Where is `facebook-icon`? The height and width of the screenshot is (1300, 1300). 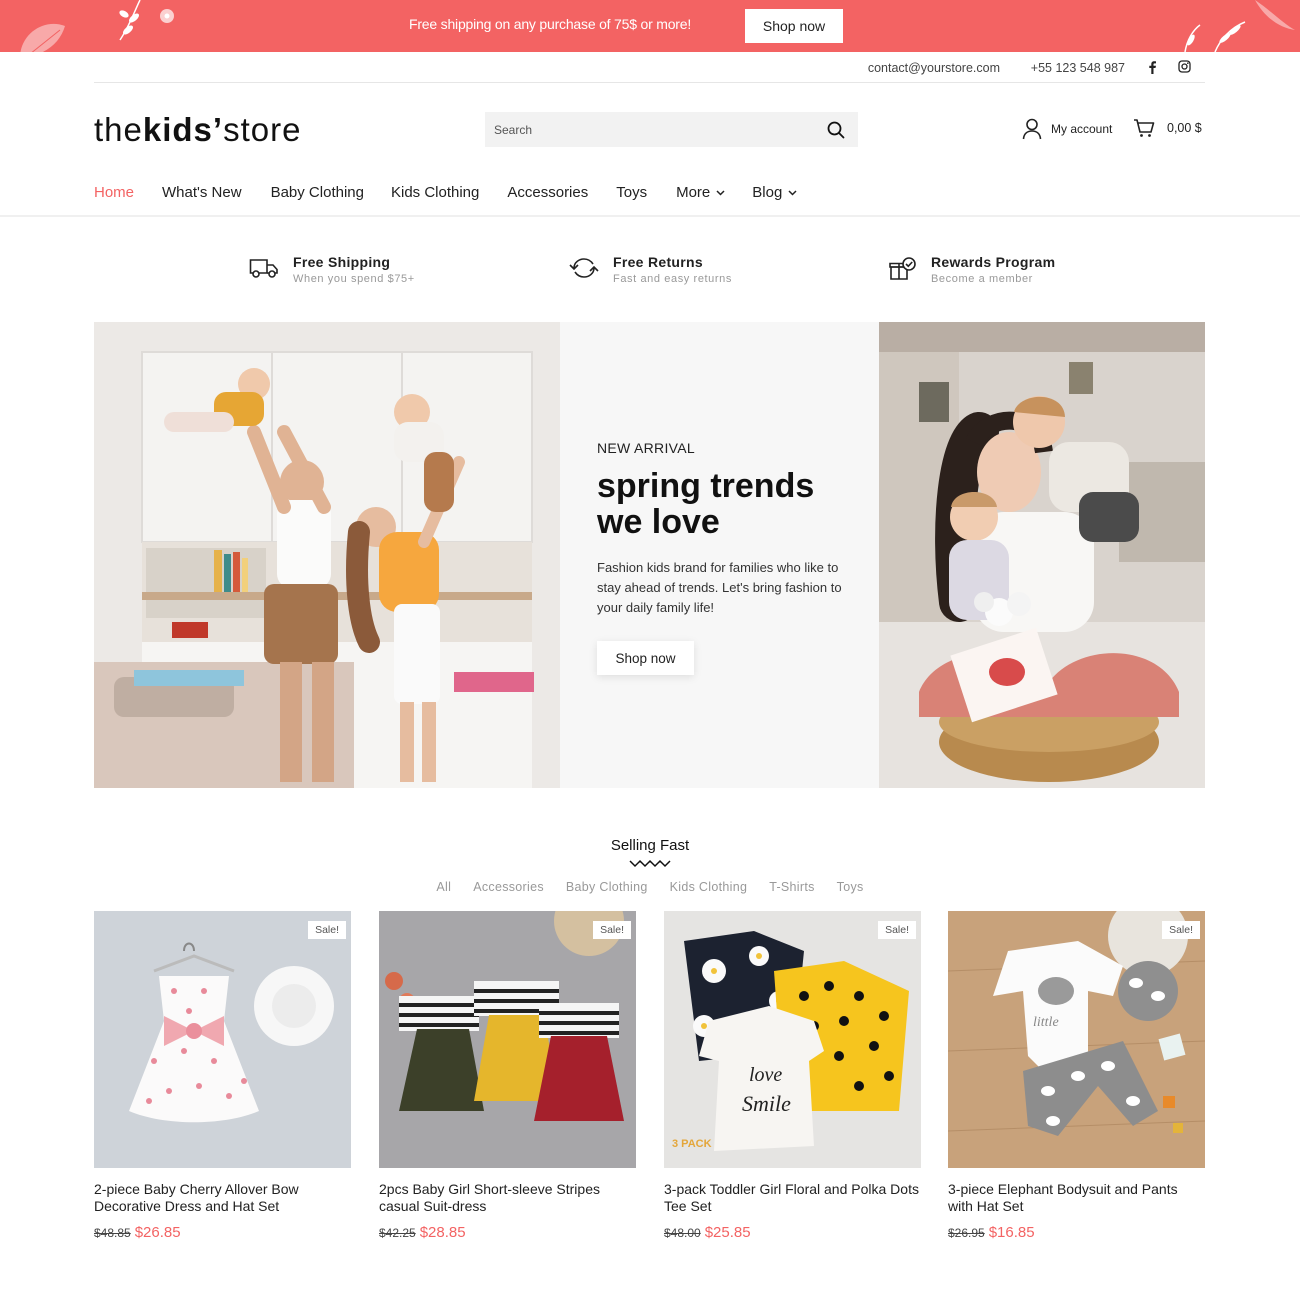
facebook-icon is located at coordinates (1152, 67).